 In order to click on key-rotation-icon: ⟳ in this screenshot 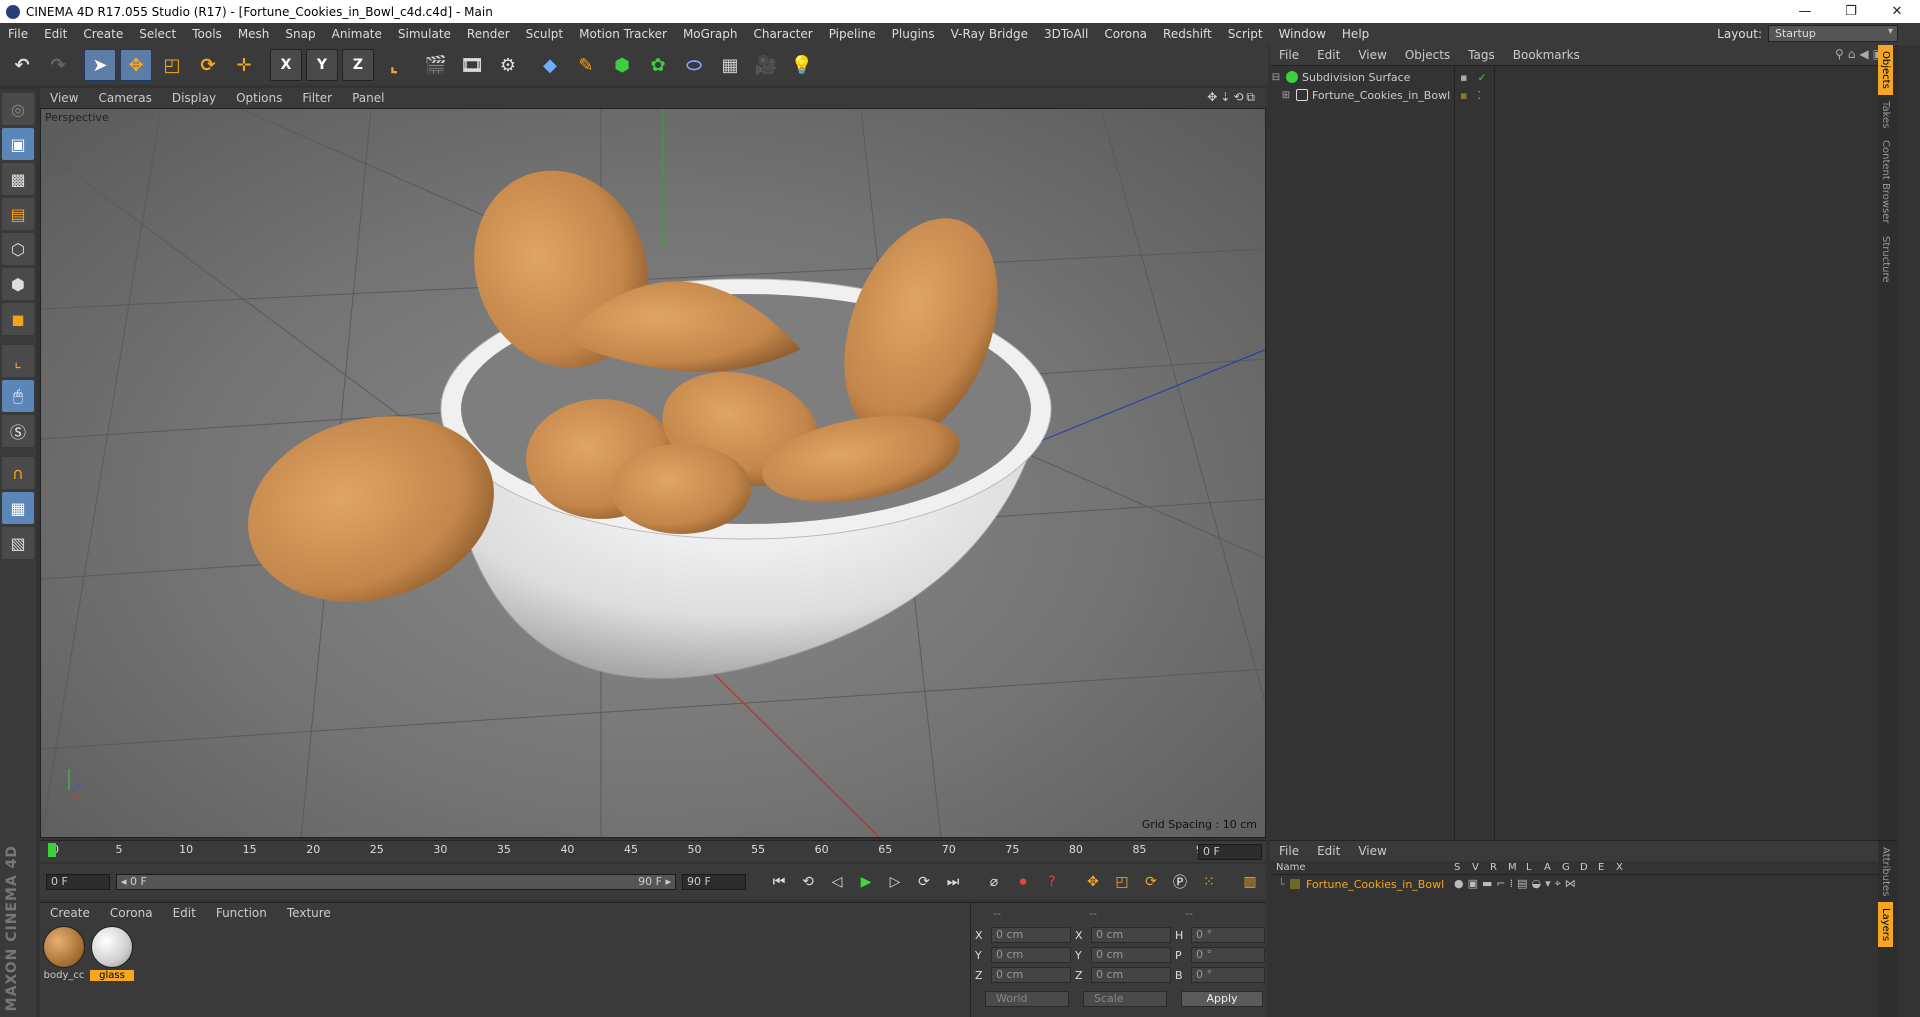, I will do `click(1151, 882)`.